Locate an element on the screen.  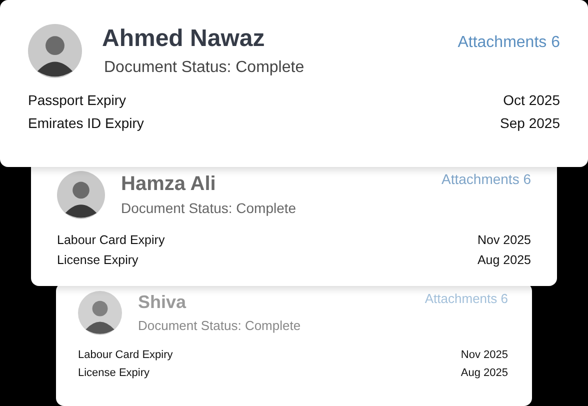
person-name: Hamza Ali is located at coordinates (169, 184).